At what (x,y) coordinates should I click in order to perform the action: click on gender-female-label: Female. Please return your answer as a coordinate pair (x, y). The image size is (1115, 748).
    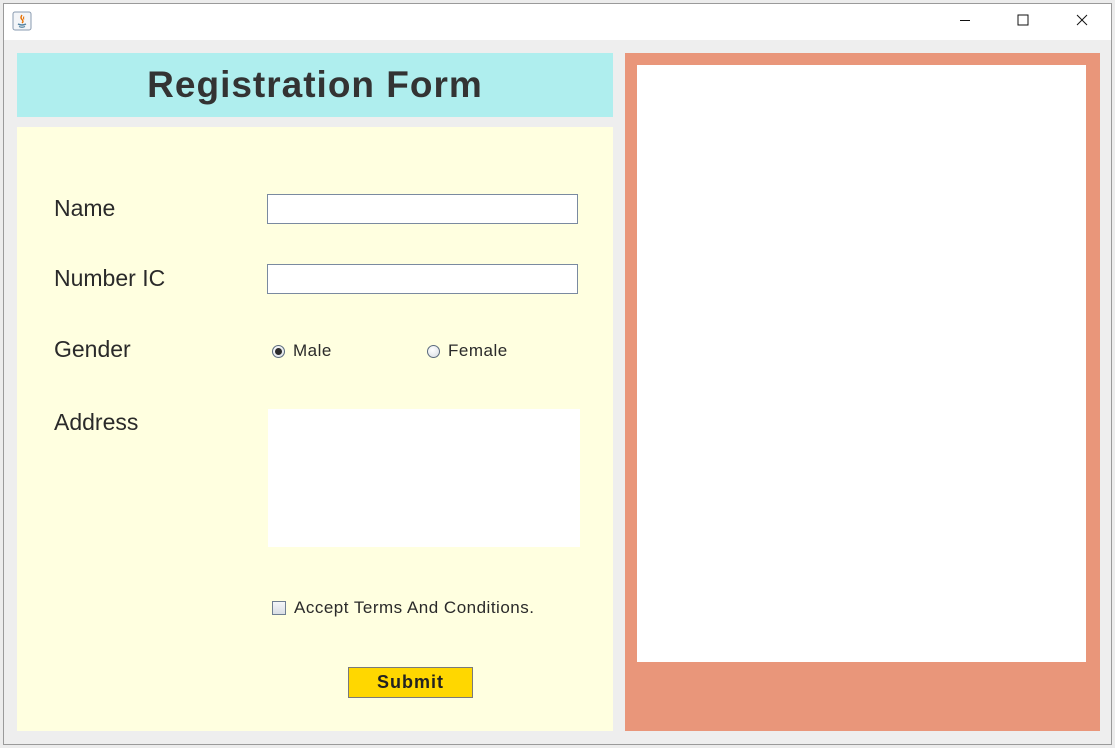
    Looking at the image, I should click on (478, 350).